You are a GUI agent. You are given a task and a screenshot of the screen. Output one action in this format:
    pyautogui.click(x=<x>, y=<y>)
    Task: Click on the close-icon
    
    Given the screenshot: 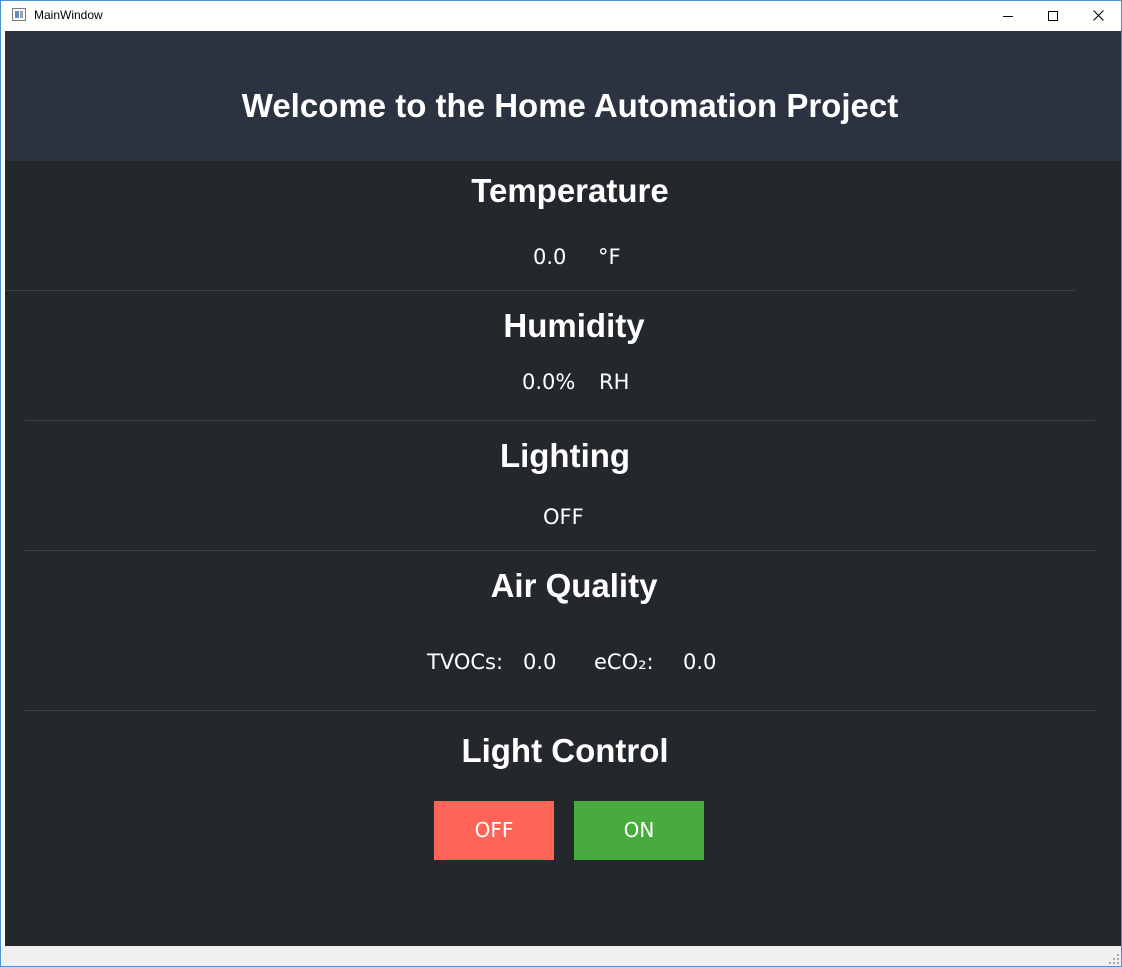 What is the action you would take?
    pyautogui.click(x=1098, y=15)
    